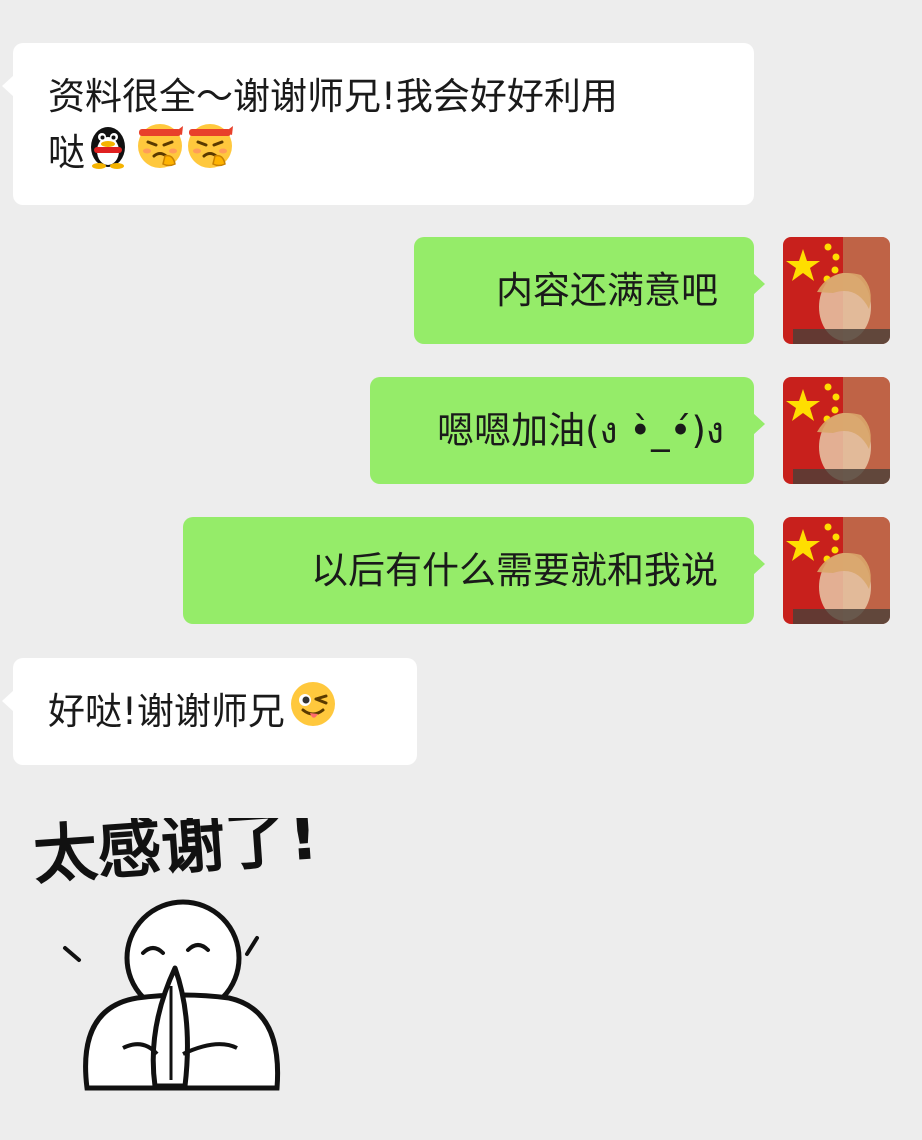  What do you see at coordinates (108, 153) in the screenshot?
I see `qq-penguin-icon` at bounding box center [108, 153].